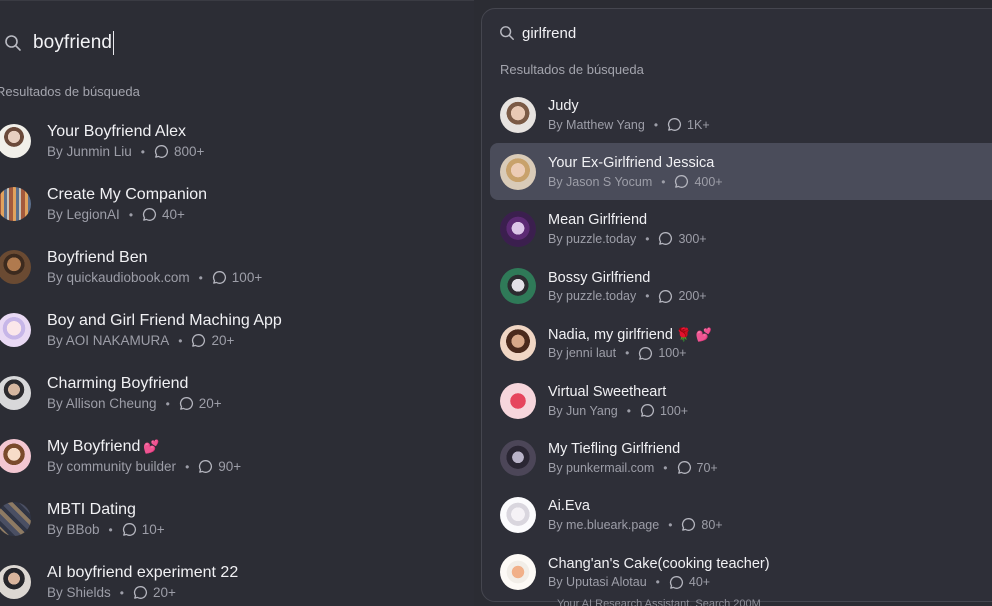 Image resolution: width=992 pixels, height=606 pixels. What do you see at coordinates (610, 334) in the screenshot?
I see `result-title-text: Nadia, my girlfriend` at bounding box center [610, 334].